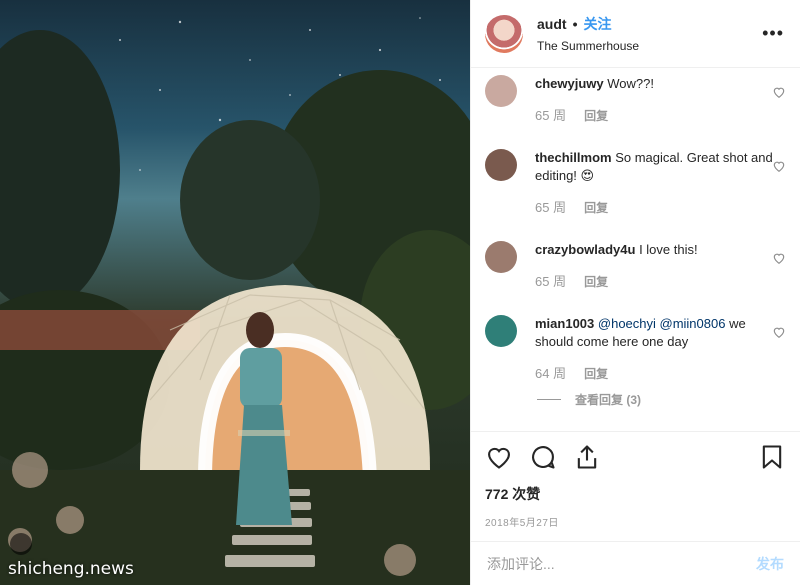  Describe the element at coordinates (770, 564) in the screenshot. I see `post-comment-button: 发布` at that location.